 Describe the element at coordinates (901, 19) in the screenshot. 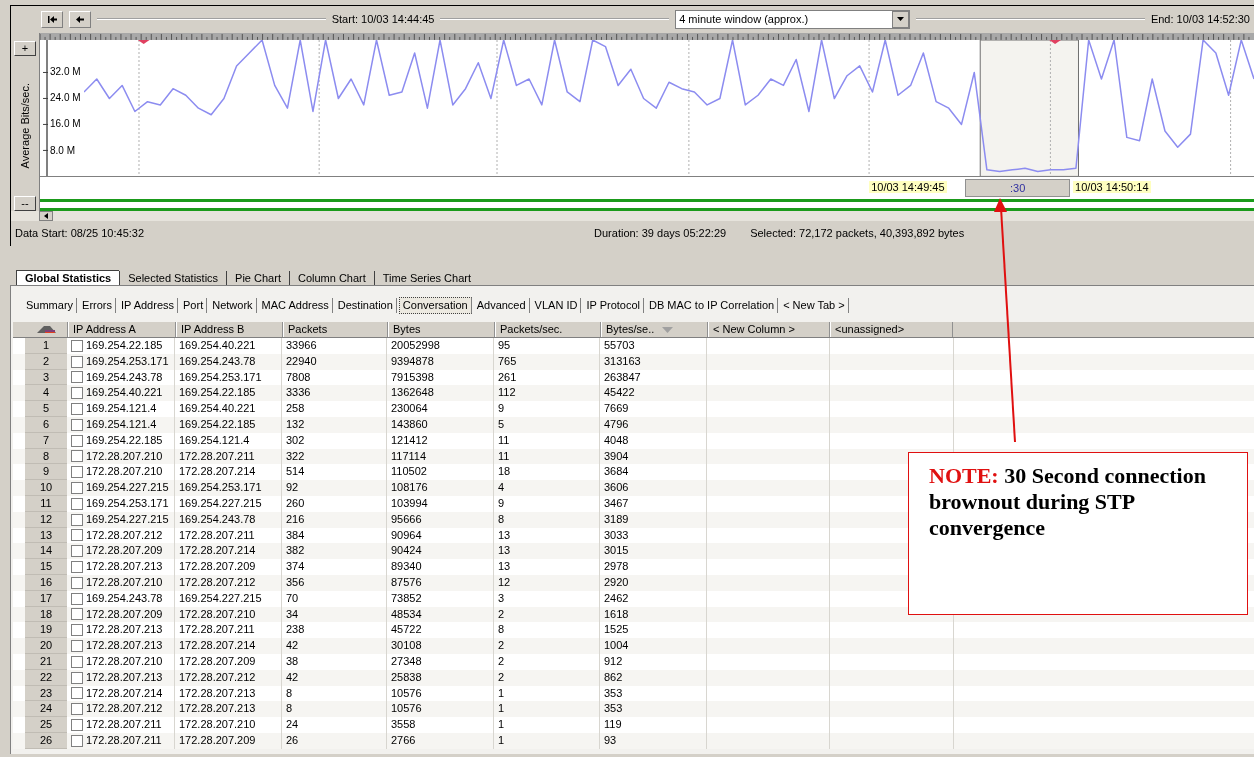

I see `dropdown-arrow-icon` at that location.